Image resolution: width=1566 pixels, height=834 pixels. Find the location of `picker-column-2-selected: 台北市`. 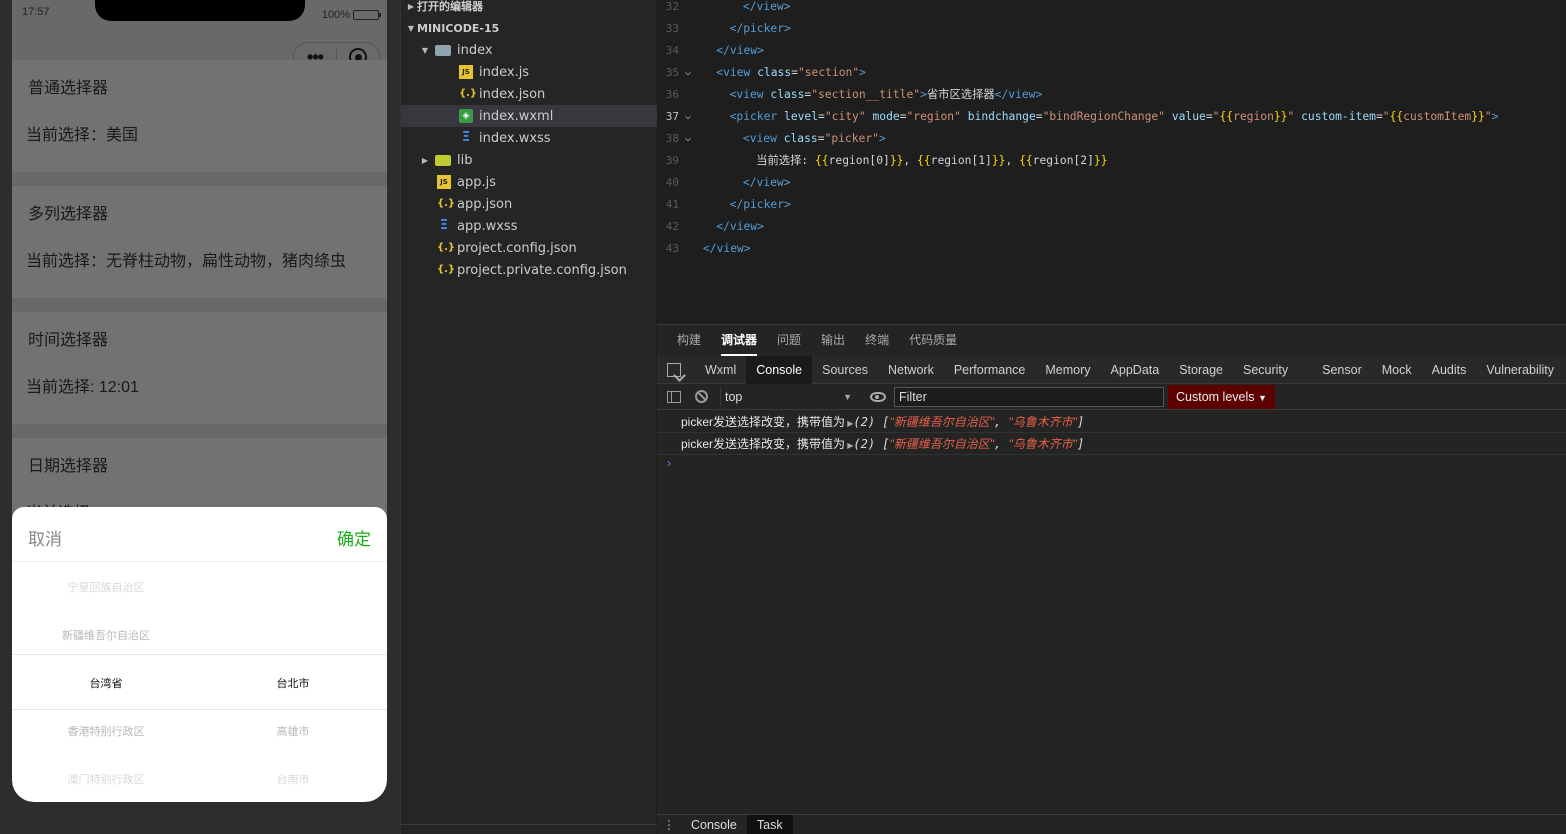

picker-column-2-selected: 台北市 is located at coordinates (293, 683).